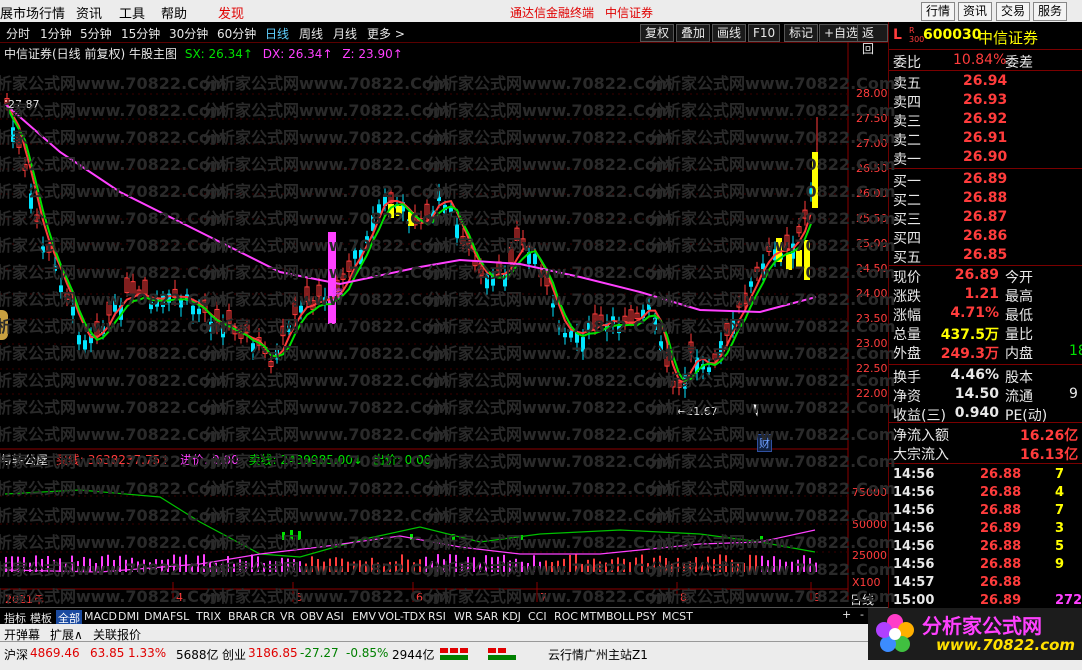  What do you see at coordinates (463, 616) in the screenshot?
I see `indicator-tab: WR` at bounding box center [463, 616].